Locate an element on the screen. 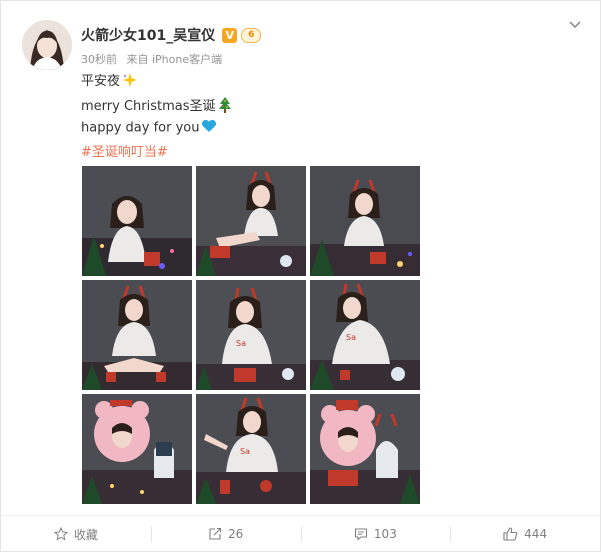  photo-8: Sa is located at coordinates (251, 449).